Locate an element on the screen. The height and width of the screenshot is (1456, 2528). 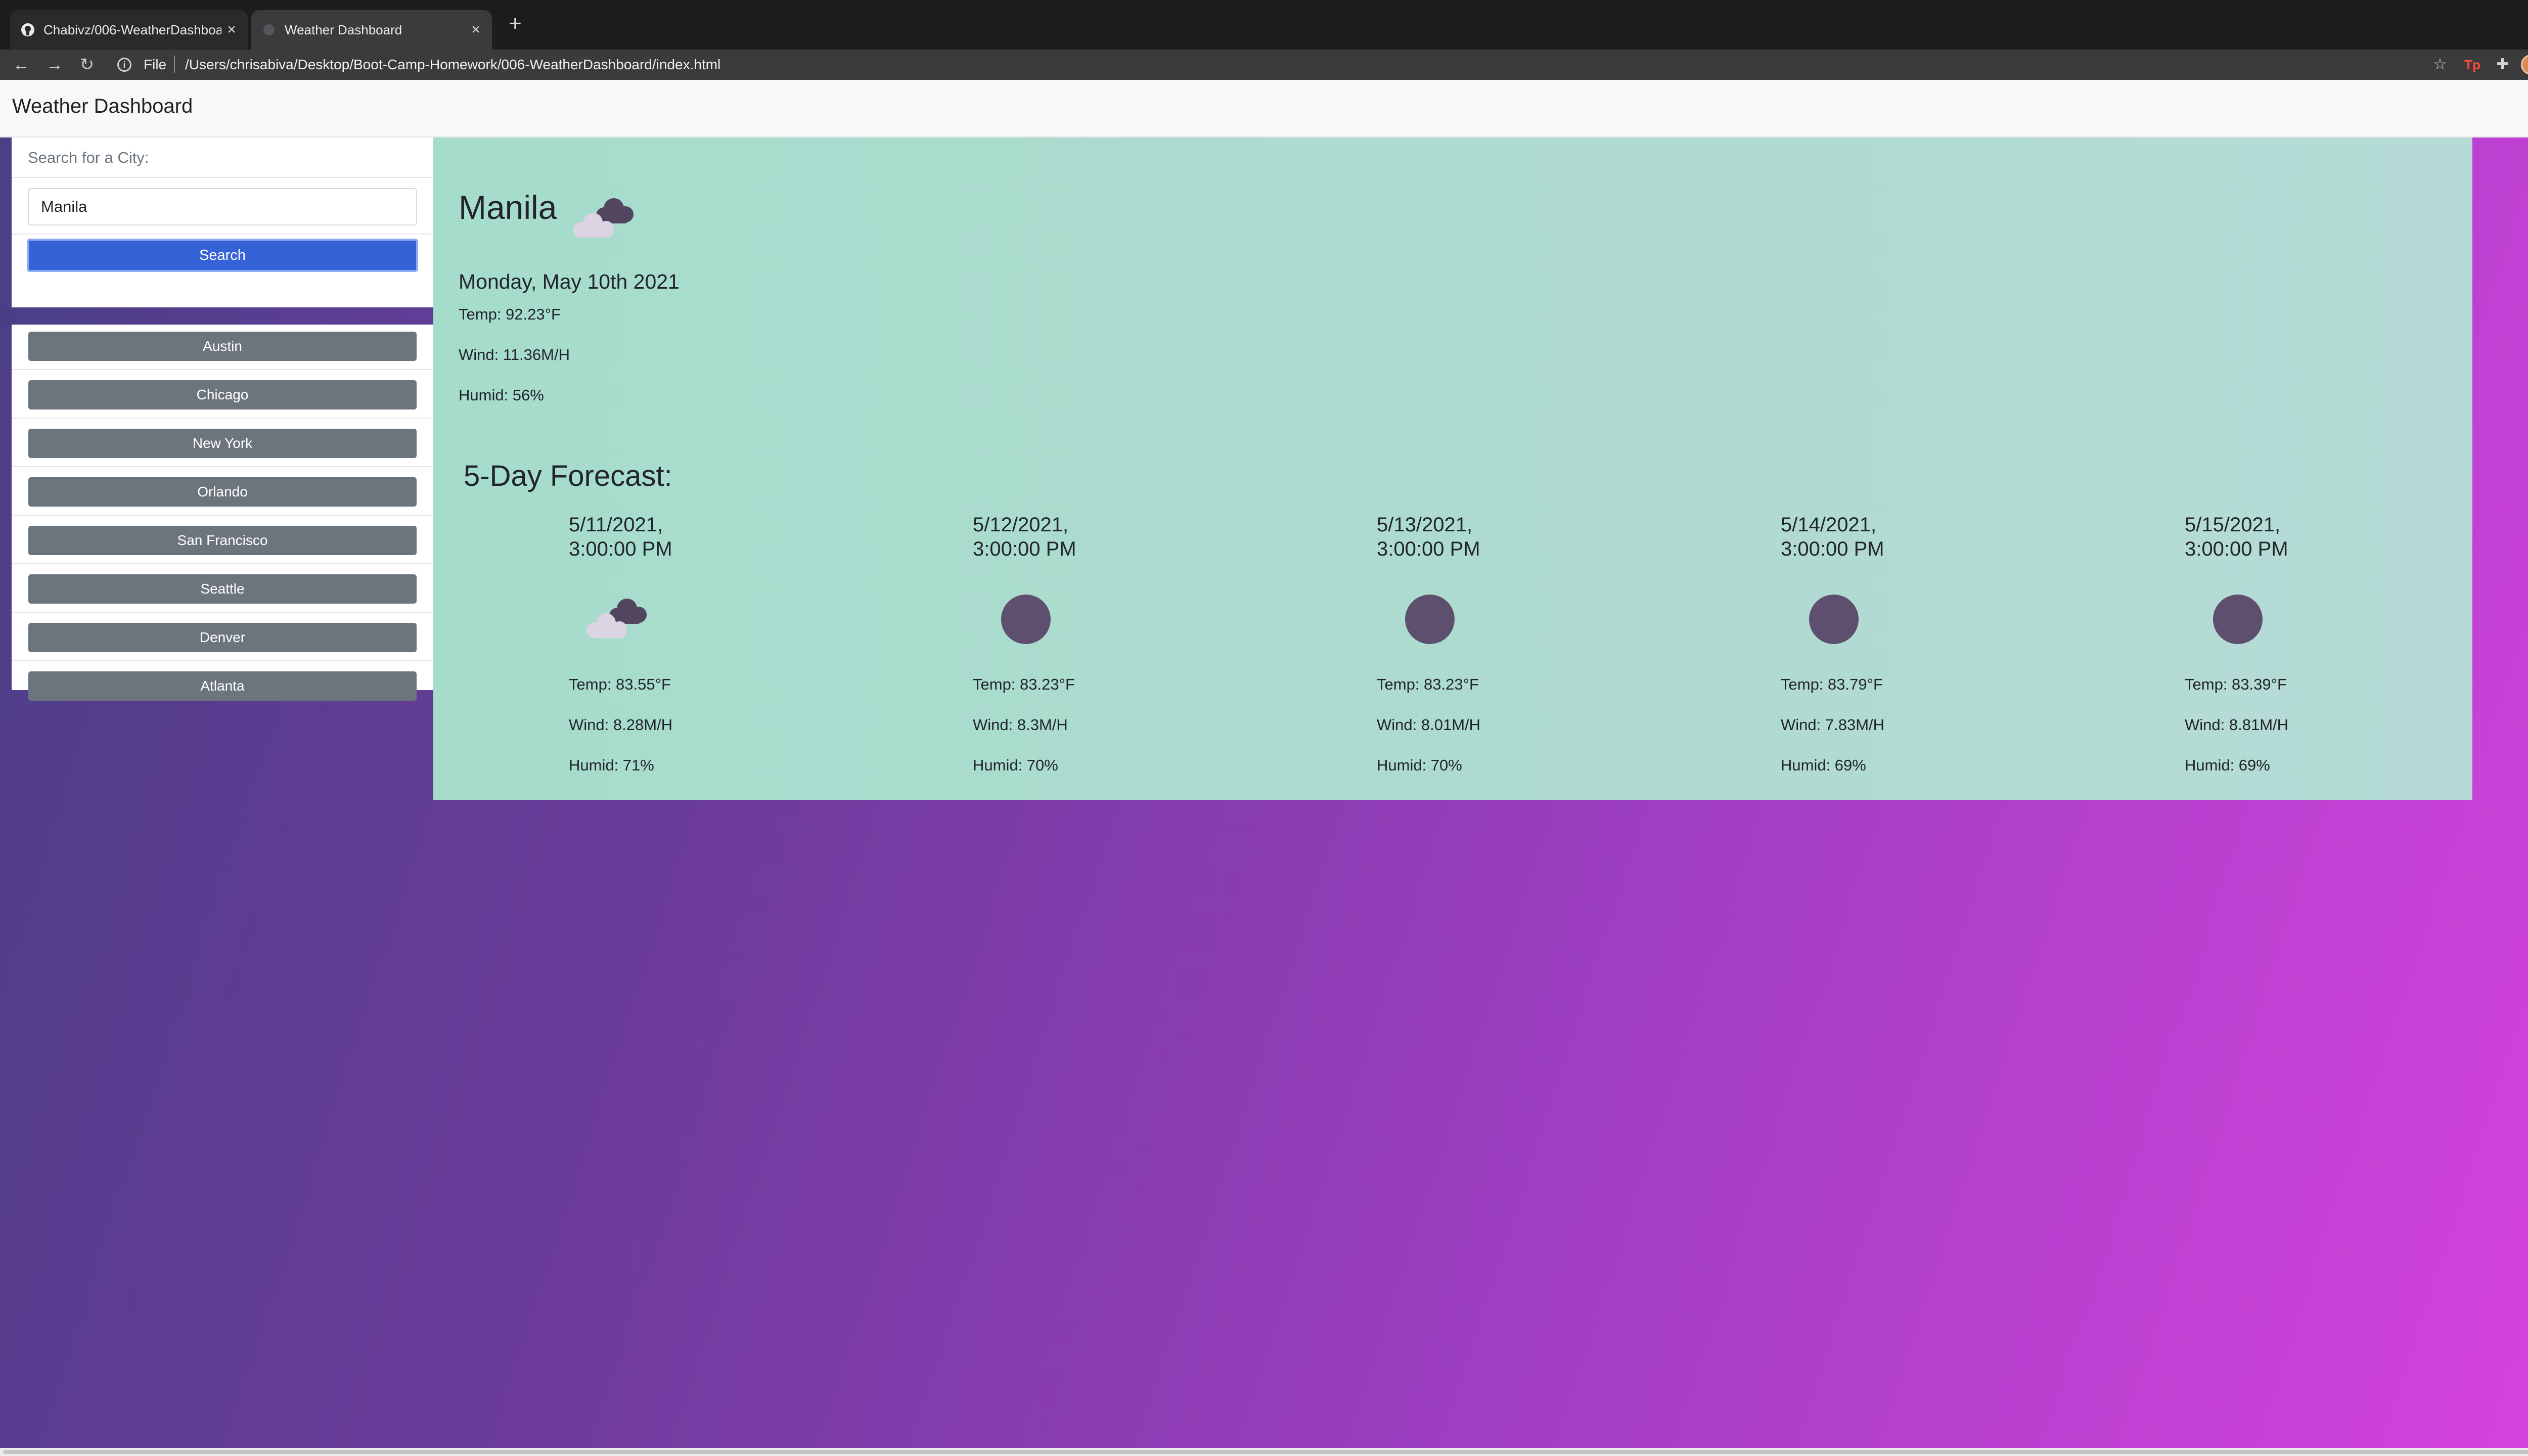
background-band is located at coordinates (217, 316).